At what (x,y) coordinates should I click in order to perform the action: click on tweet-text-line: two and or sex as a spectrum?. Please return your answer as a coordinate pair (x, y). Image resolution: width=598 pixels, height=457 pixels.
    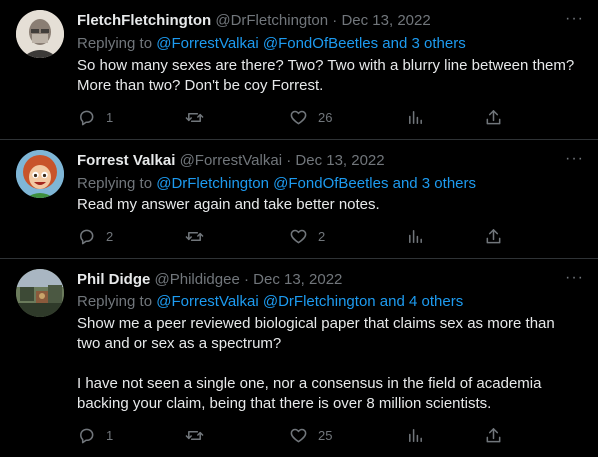
    Looking at the image, I should click on (179, 343).